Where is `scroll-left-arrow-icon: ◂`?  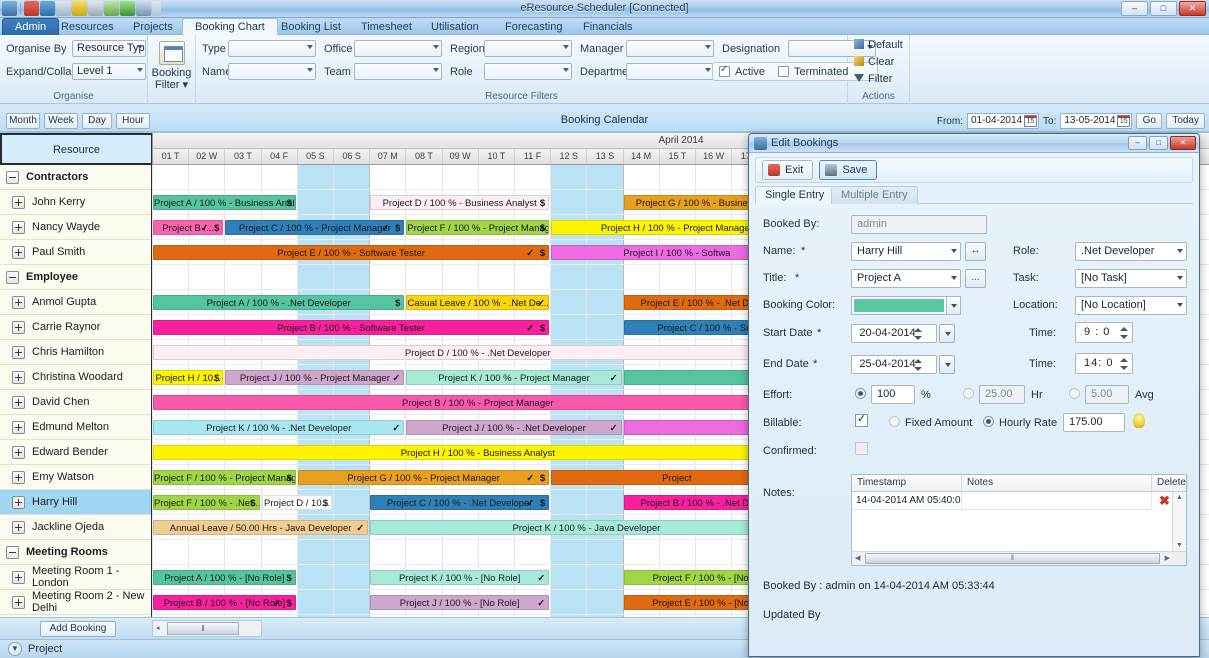 scroll-left-arrow-icon: ◂ is located at coordinates (158, 628).